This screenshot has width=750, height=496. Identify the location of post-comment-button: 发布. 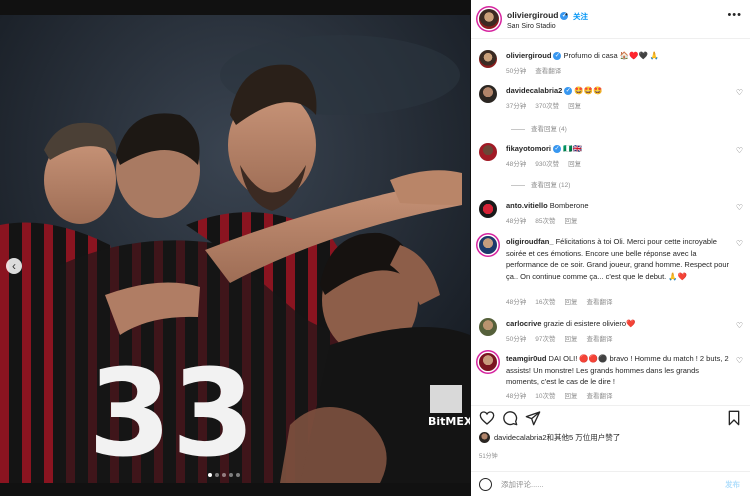
(732, 484).